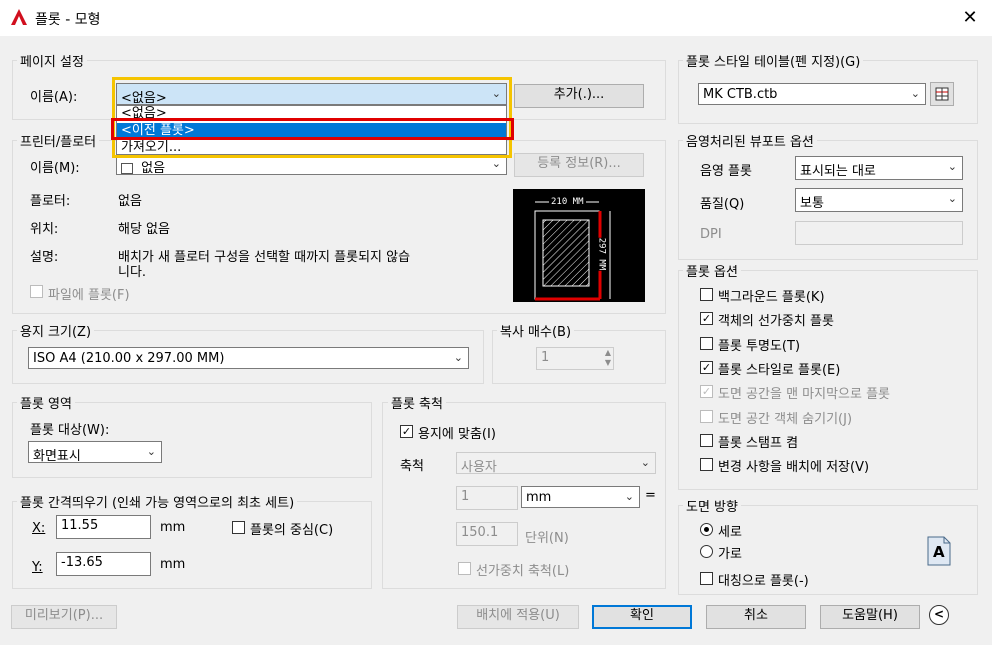  What do you see at coordinates (779, 370) in the screenshot?
I see `plot-option-label: 플롯 스타일로 플롯(E)` at bounding box center [779, 370].